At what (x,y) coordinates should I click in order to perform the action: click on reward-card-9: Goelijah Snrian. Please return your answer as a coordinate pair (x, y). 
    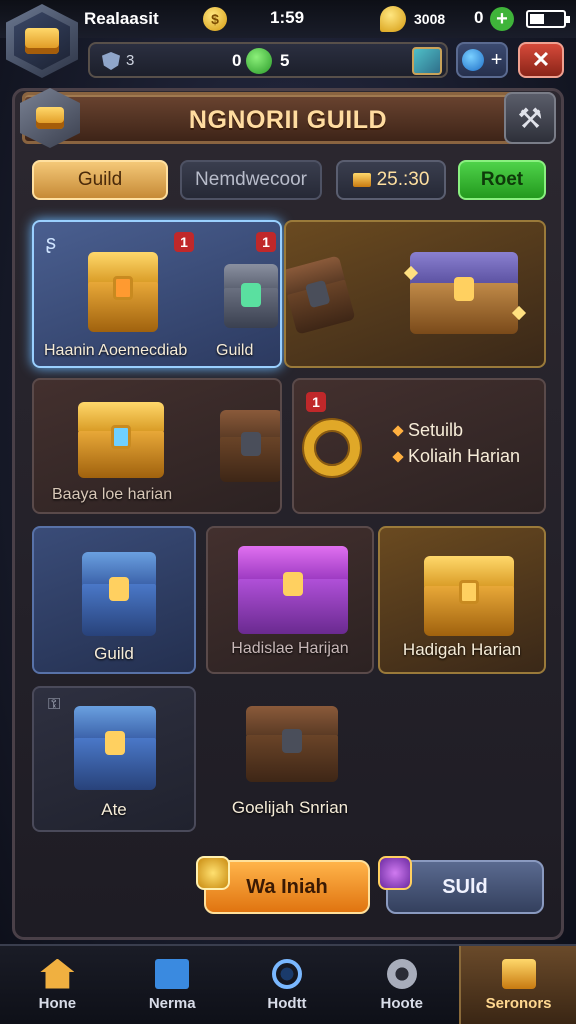
    Looking at the image, I should click on (290, 759).